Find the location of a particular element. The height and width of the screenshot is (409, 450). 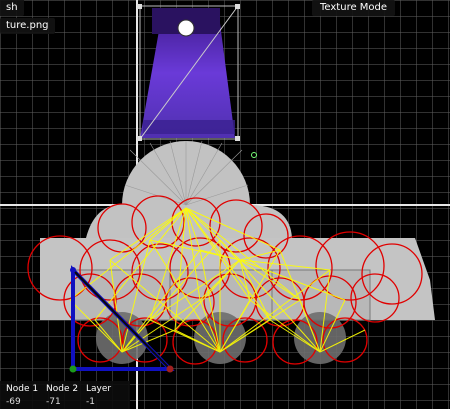

hud-value: -1 is located at coordinates (90, 402).